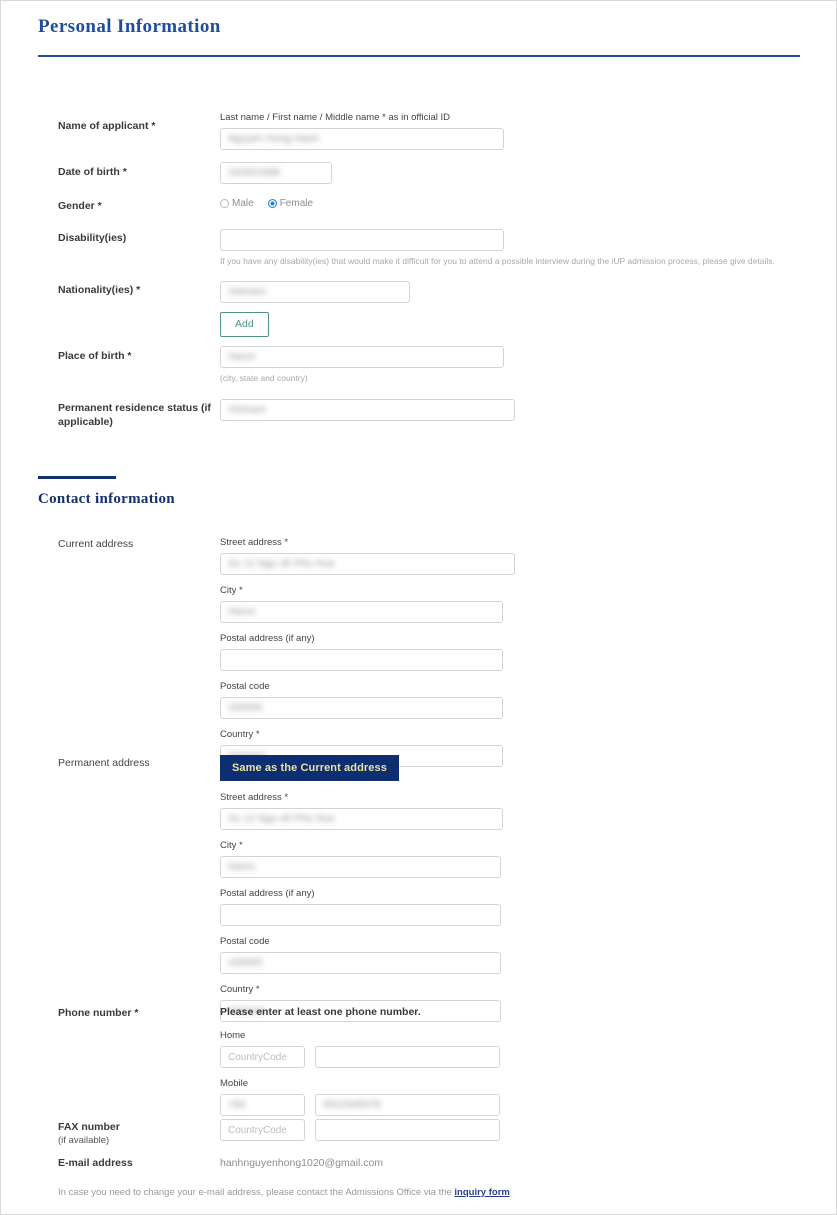  I want to click on label-fax-number-sub: (if available), so click(84, 1140).